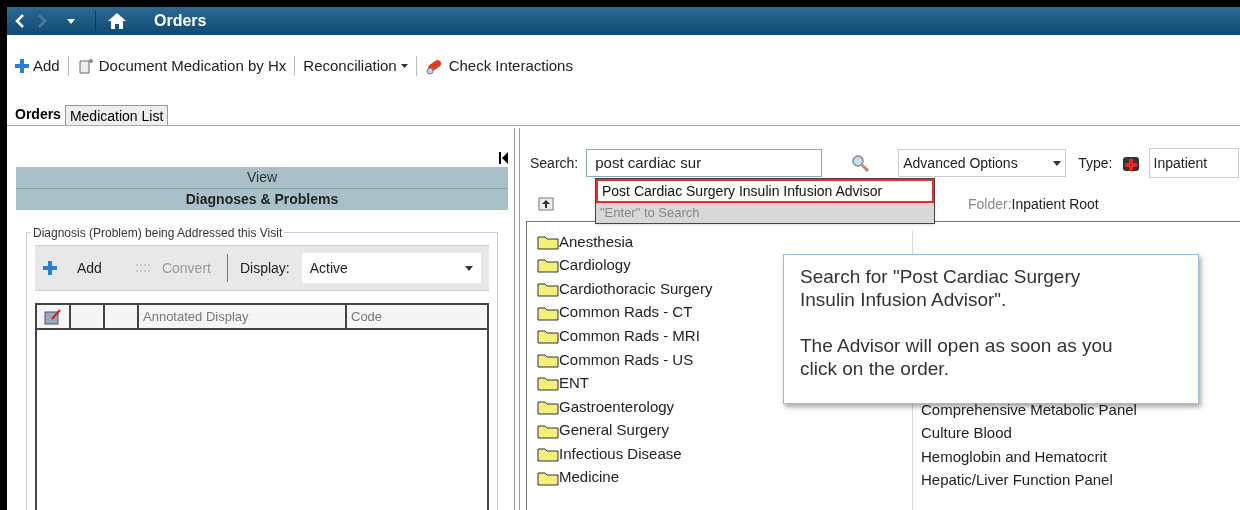 The image size is (1240, 510). Describe the element at coordinates (618, 336) in the screenshot. I see `folder-item: Common Rads - MRI` at that location.